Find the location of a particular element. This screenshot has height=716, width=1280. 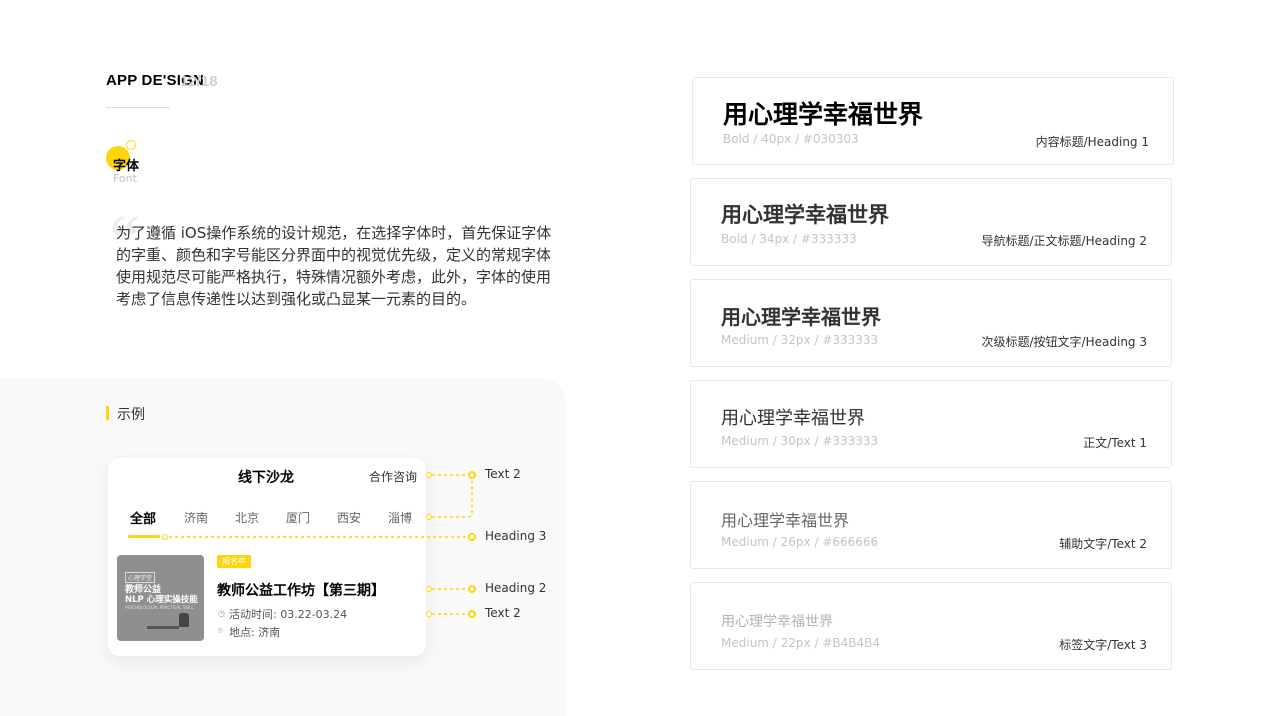

annotation-label: Heading 2 is located at coordinates (516, 588).